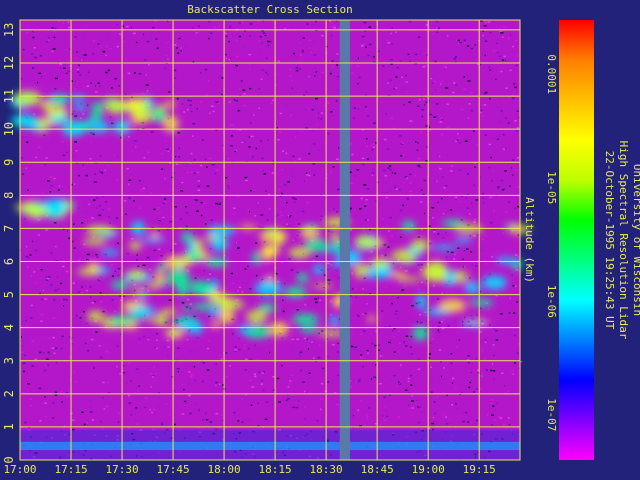 Image resolution: width=640 pixels, height=480 pixels. Describe the element at coordinates (9, 228) in the screenshot. I see `y-tick-label: 7` at that location.